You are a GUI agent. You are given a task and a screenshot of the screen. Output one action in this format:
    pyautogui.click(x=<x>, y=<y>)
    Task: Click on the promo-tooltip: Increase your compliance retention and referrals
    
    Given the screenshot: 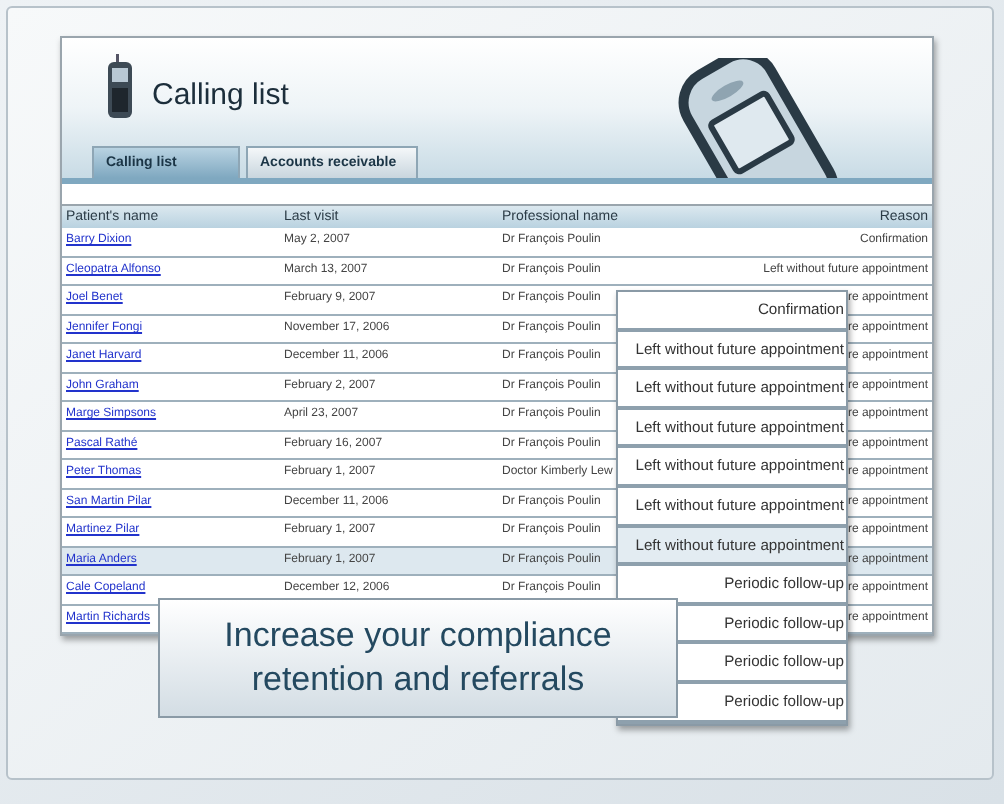 What is the action you would take?
    pyautogui.click(x=418, y=658)
    